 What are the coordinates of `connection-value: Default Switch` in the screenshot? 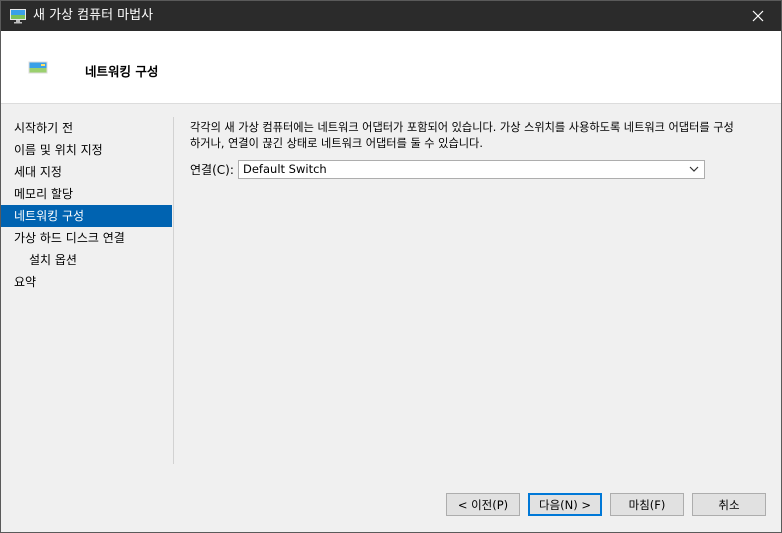 It's located at (285, 169).